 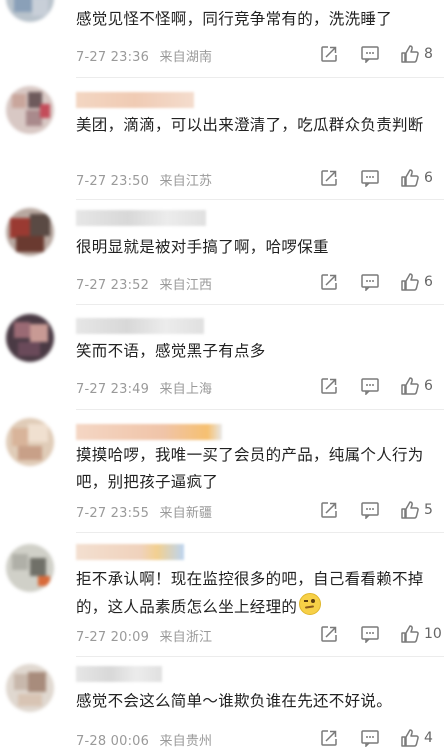 I want to click on comment-time: 7-27 20:09, so click(x=113, y=637).